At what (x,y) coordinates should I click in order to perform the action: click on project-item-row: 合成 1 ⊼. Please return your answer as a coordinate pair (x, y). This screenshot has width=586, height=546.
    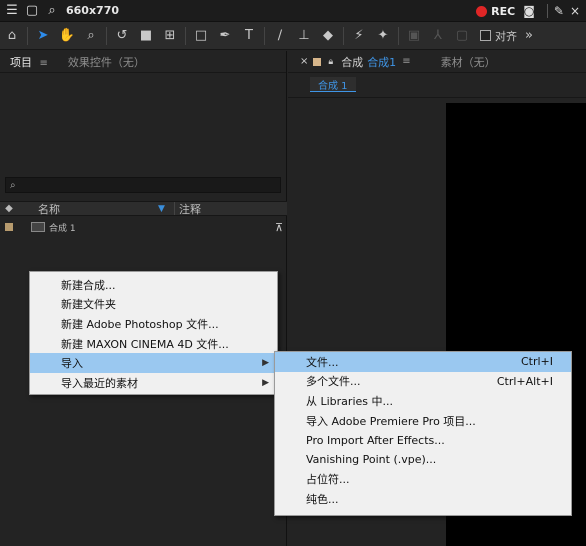
    Looking at the image, I should click on (143, 227).